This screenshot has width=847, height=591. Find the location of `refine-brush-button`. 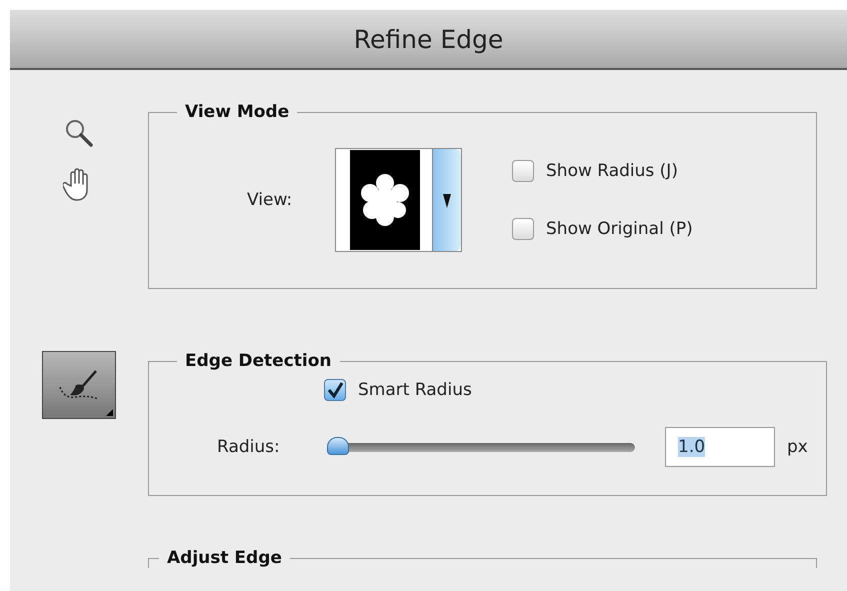

refine-brush-button is located at coordinates (79, 385).